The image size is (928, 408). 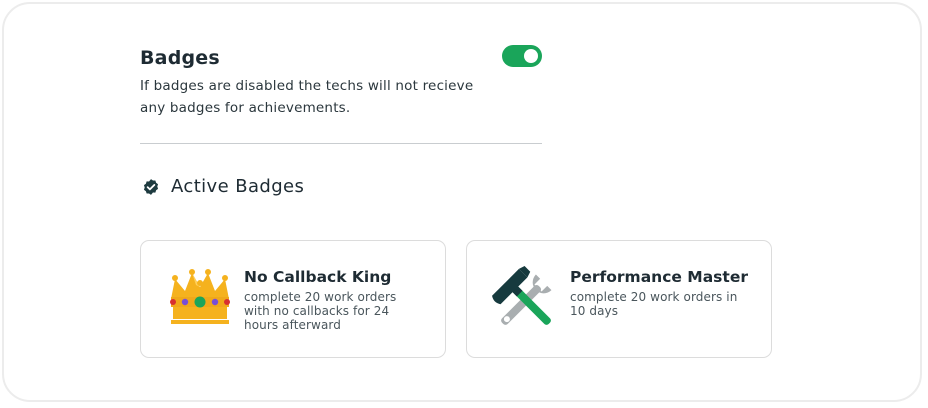 I want to click on toggle-knob, so click(x=531, y=56).